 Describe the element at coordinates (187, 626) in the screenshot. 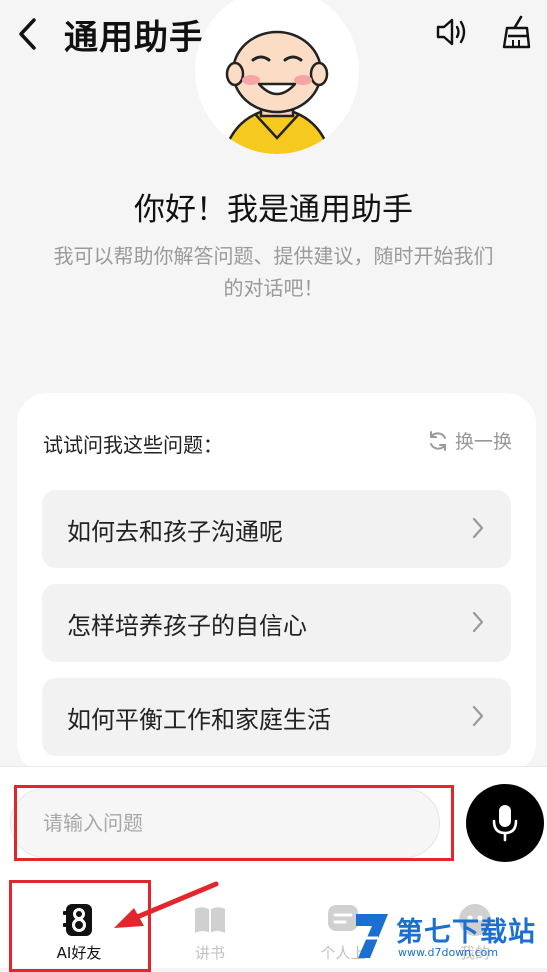

I see `suggestion-label: 怎样培养孩子的自信心` at that location.